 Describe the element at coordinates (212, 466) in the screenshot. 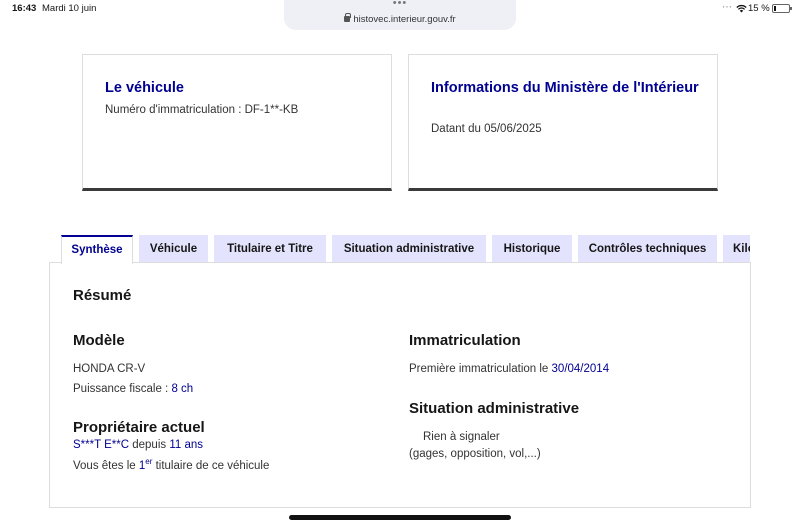

I see `owner-rank-suffix: titulaire de ce véhicule` at that location.